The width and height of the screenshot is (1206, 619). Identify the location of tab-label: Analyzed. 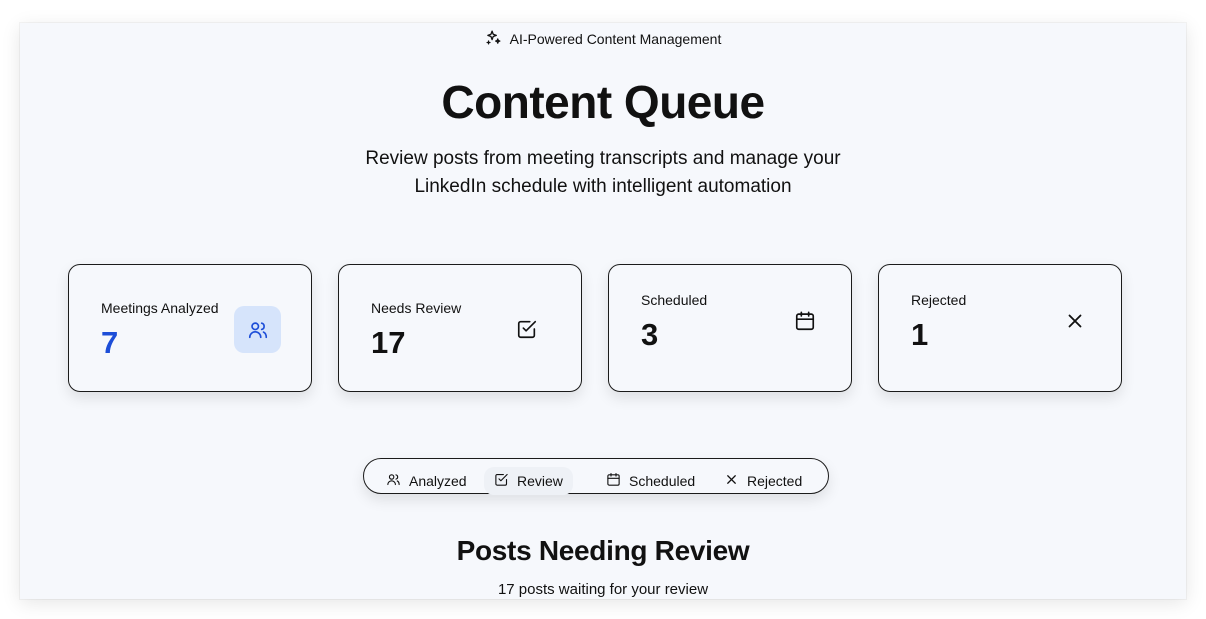
(438, 481).